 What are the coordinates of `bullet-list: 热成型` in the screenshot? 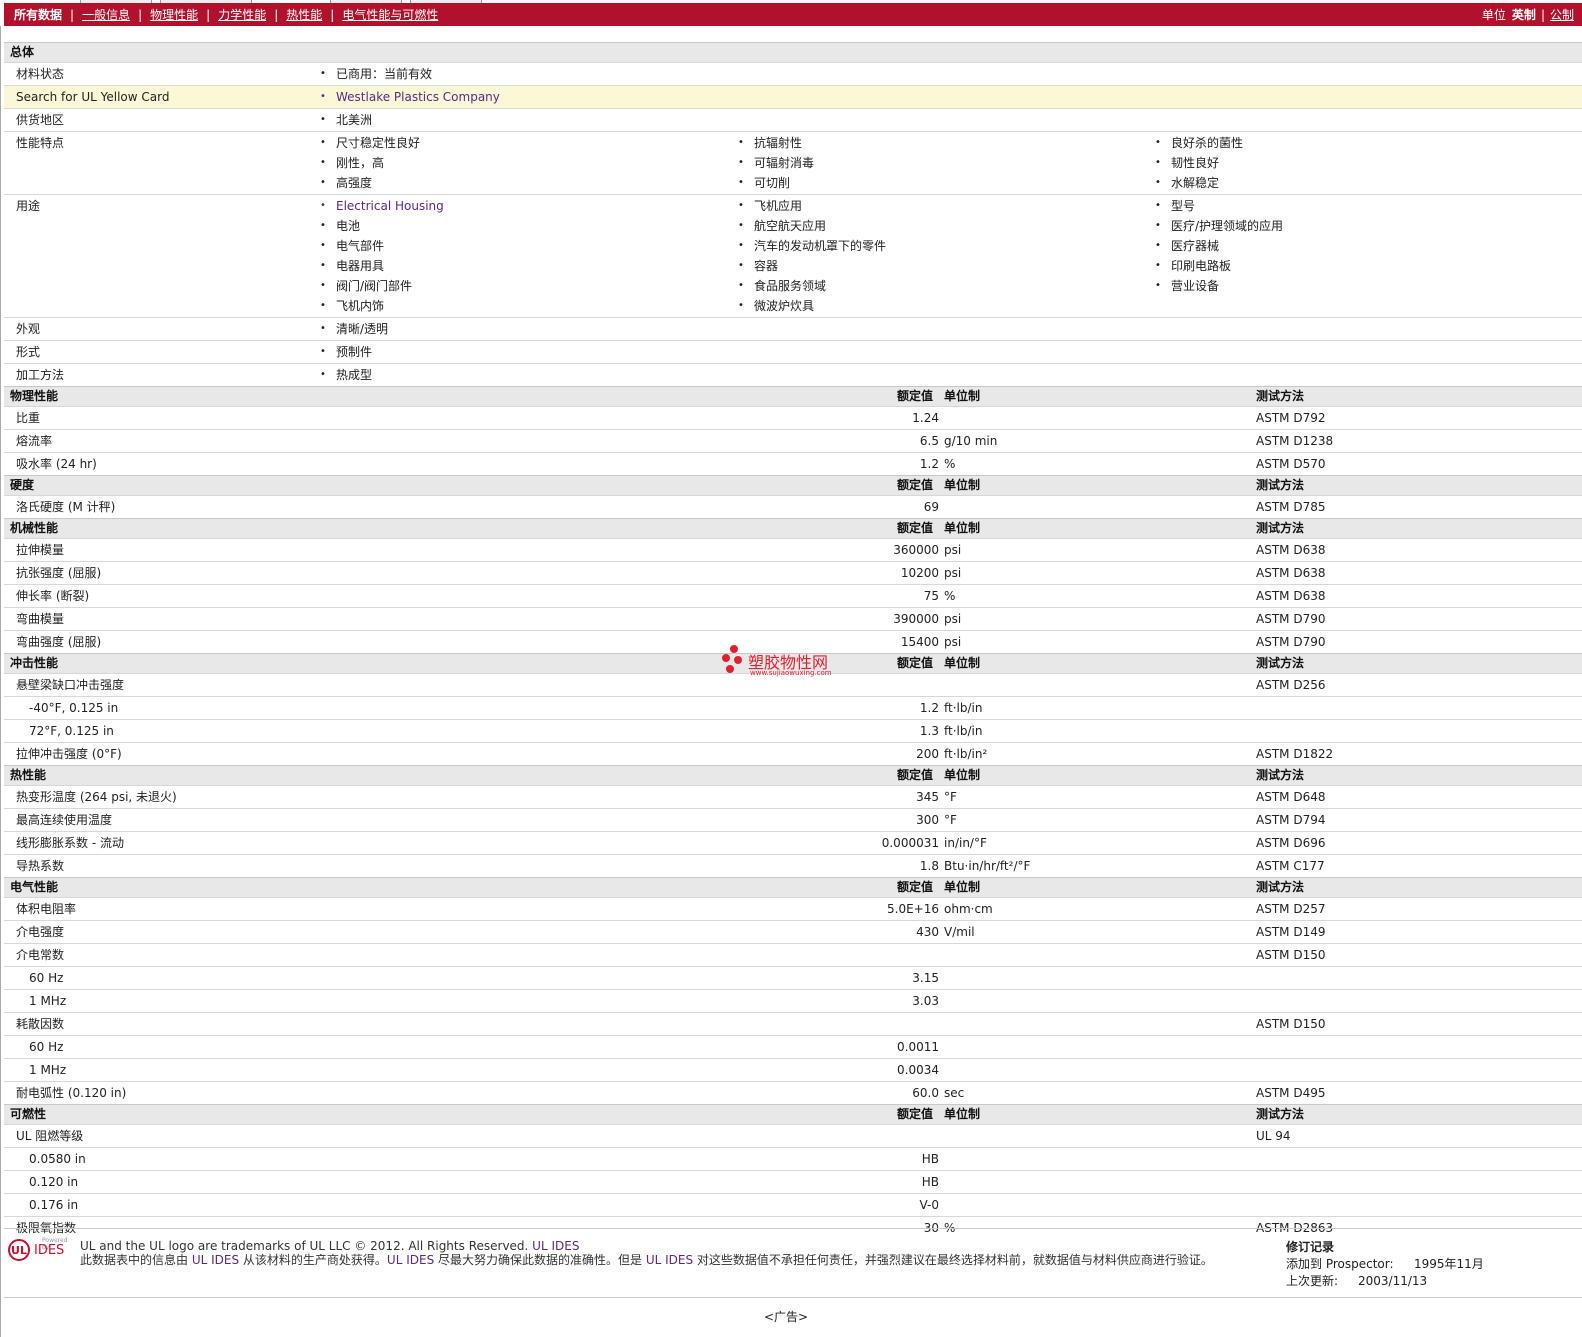 It's located at (346, 375).